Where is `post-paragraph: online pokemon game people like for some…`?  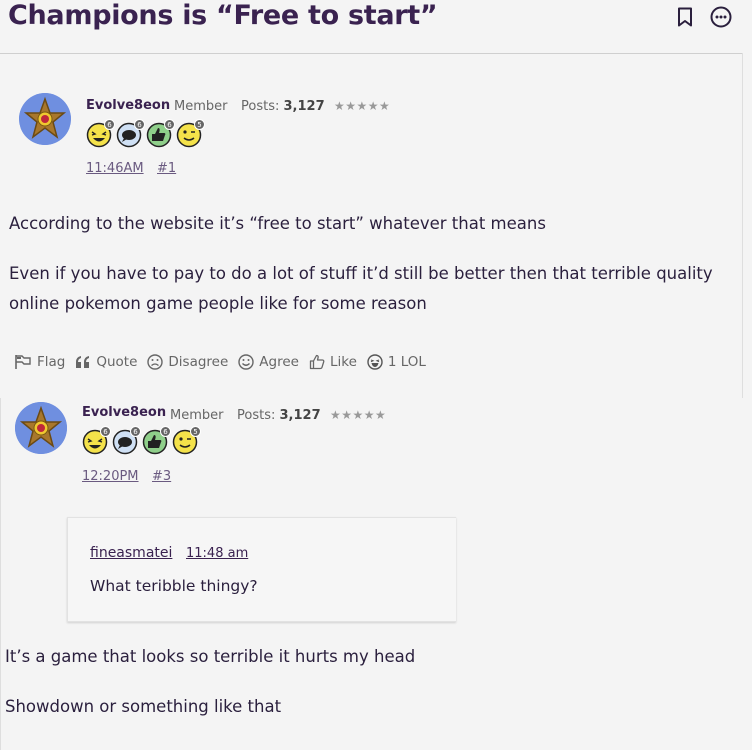
post-paragraph: online pokemon game people like for some… is located at coordinates (218, 303).